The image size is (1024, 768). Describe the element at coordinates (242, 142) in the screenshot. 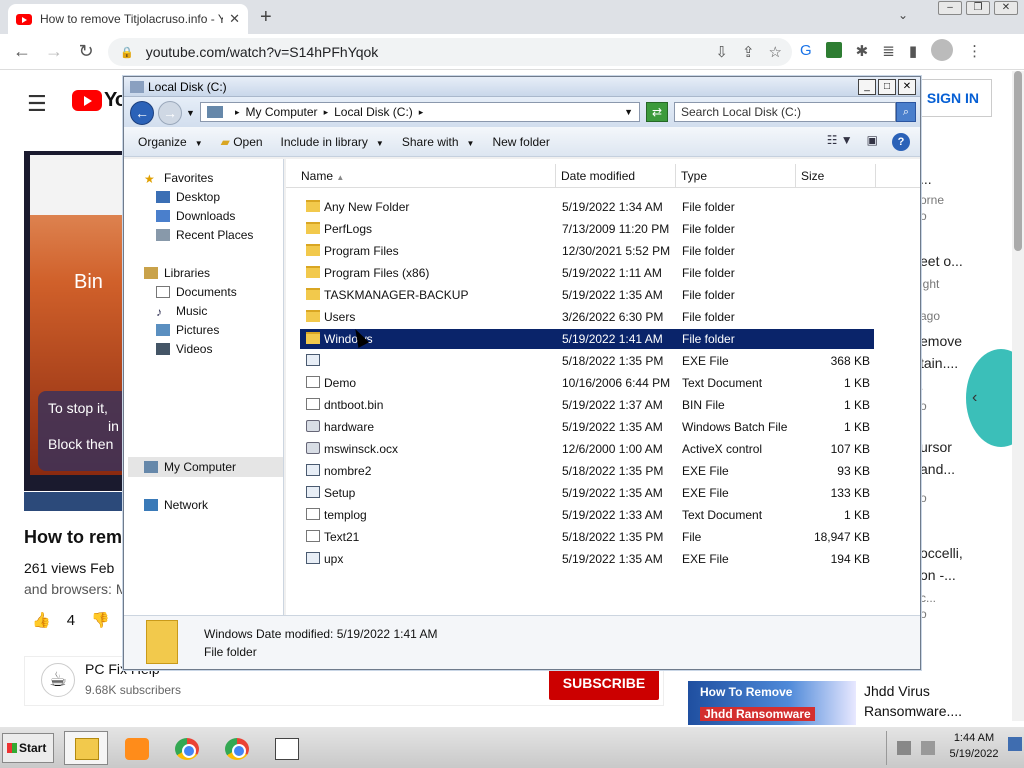

I see `open-button: ▰ Open` at that location.